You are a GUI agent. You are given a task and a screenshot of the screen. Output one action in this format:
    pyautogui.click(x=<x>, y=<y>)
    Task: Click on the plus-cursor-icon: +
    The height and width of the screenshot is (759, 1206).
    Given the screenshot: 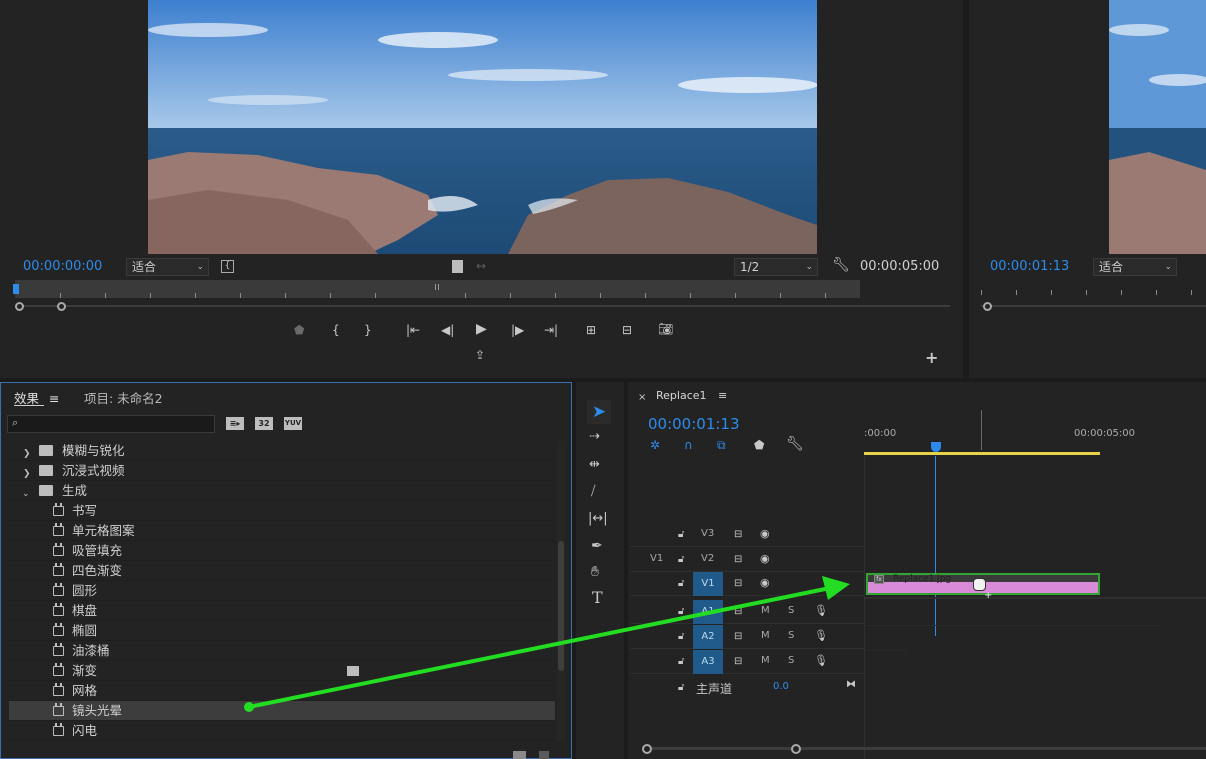 What is the action you would take?
    pyautogui.click(x=988, y=595)
    